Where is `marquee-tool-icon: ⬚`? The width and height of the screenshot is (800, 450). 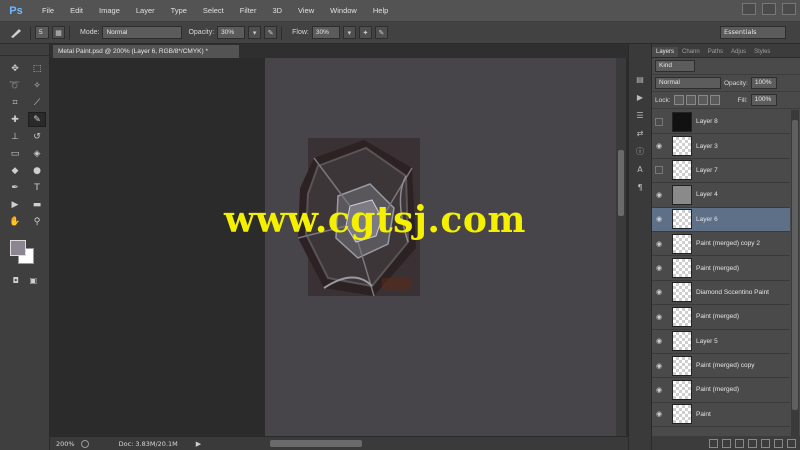
marquee-tool-icon: ⬚ is located at coordinates (37, 68).